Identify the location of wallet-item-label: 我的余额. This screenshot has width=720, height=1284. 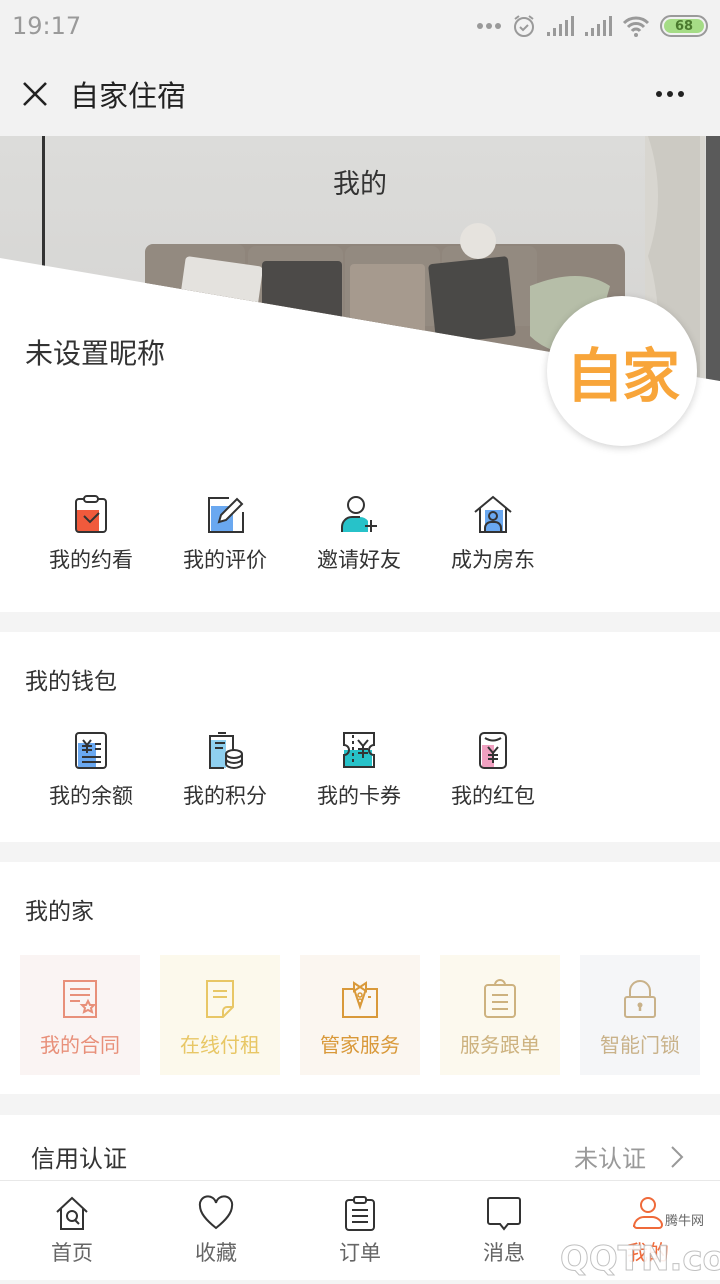
(91, 796).